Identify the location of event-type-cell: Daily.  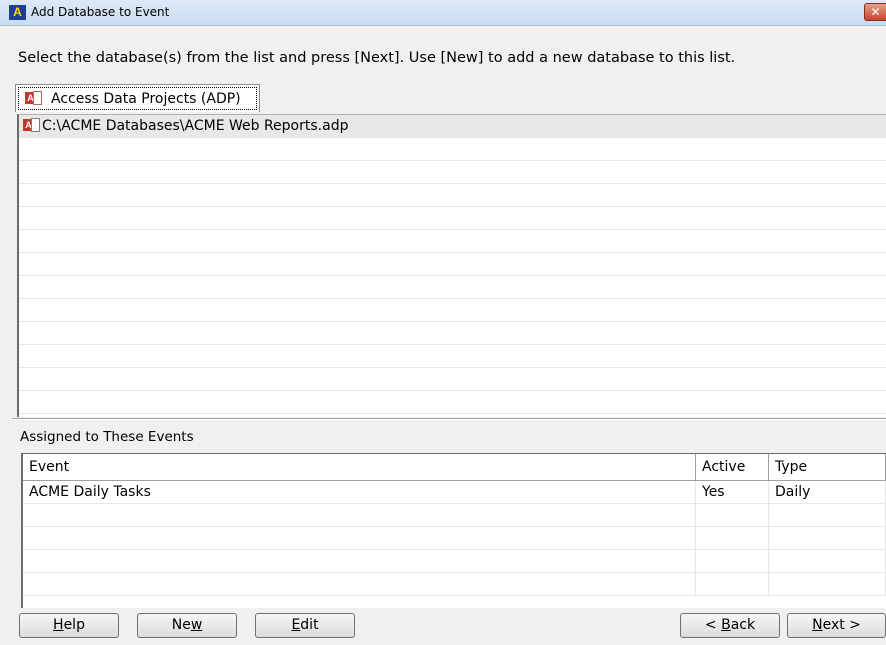
(827, 492).